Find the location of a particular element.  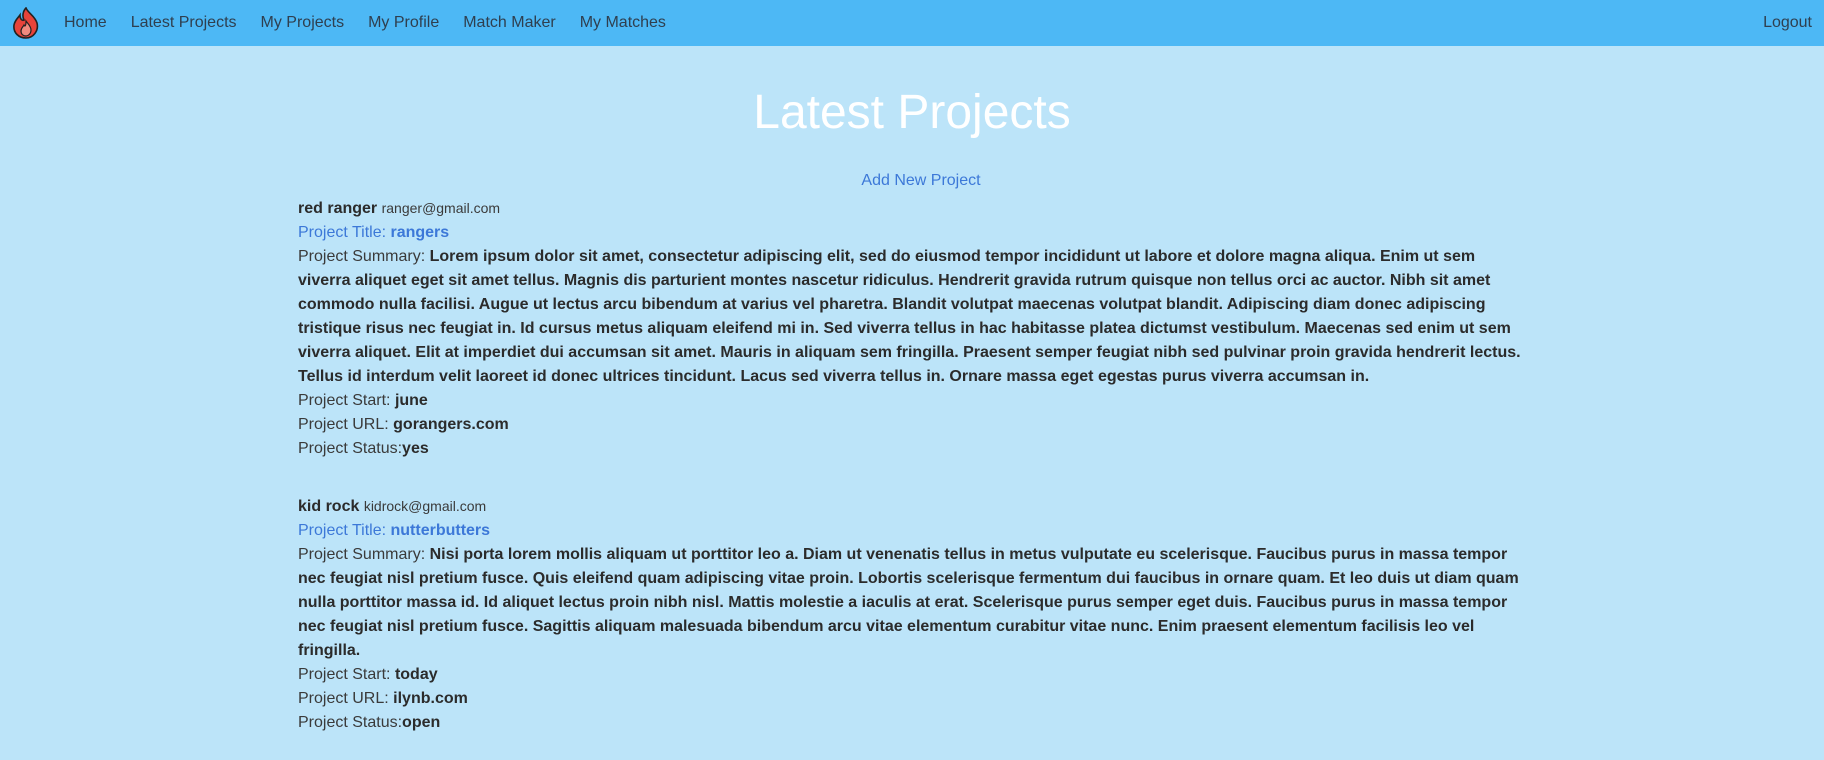

flame-icon is located at coordinates (26, 23).